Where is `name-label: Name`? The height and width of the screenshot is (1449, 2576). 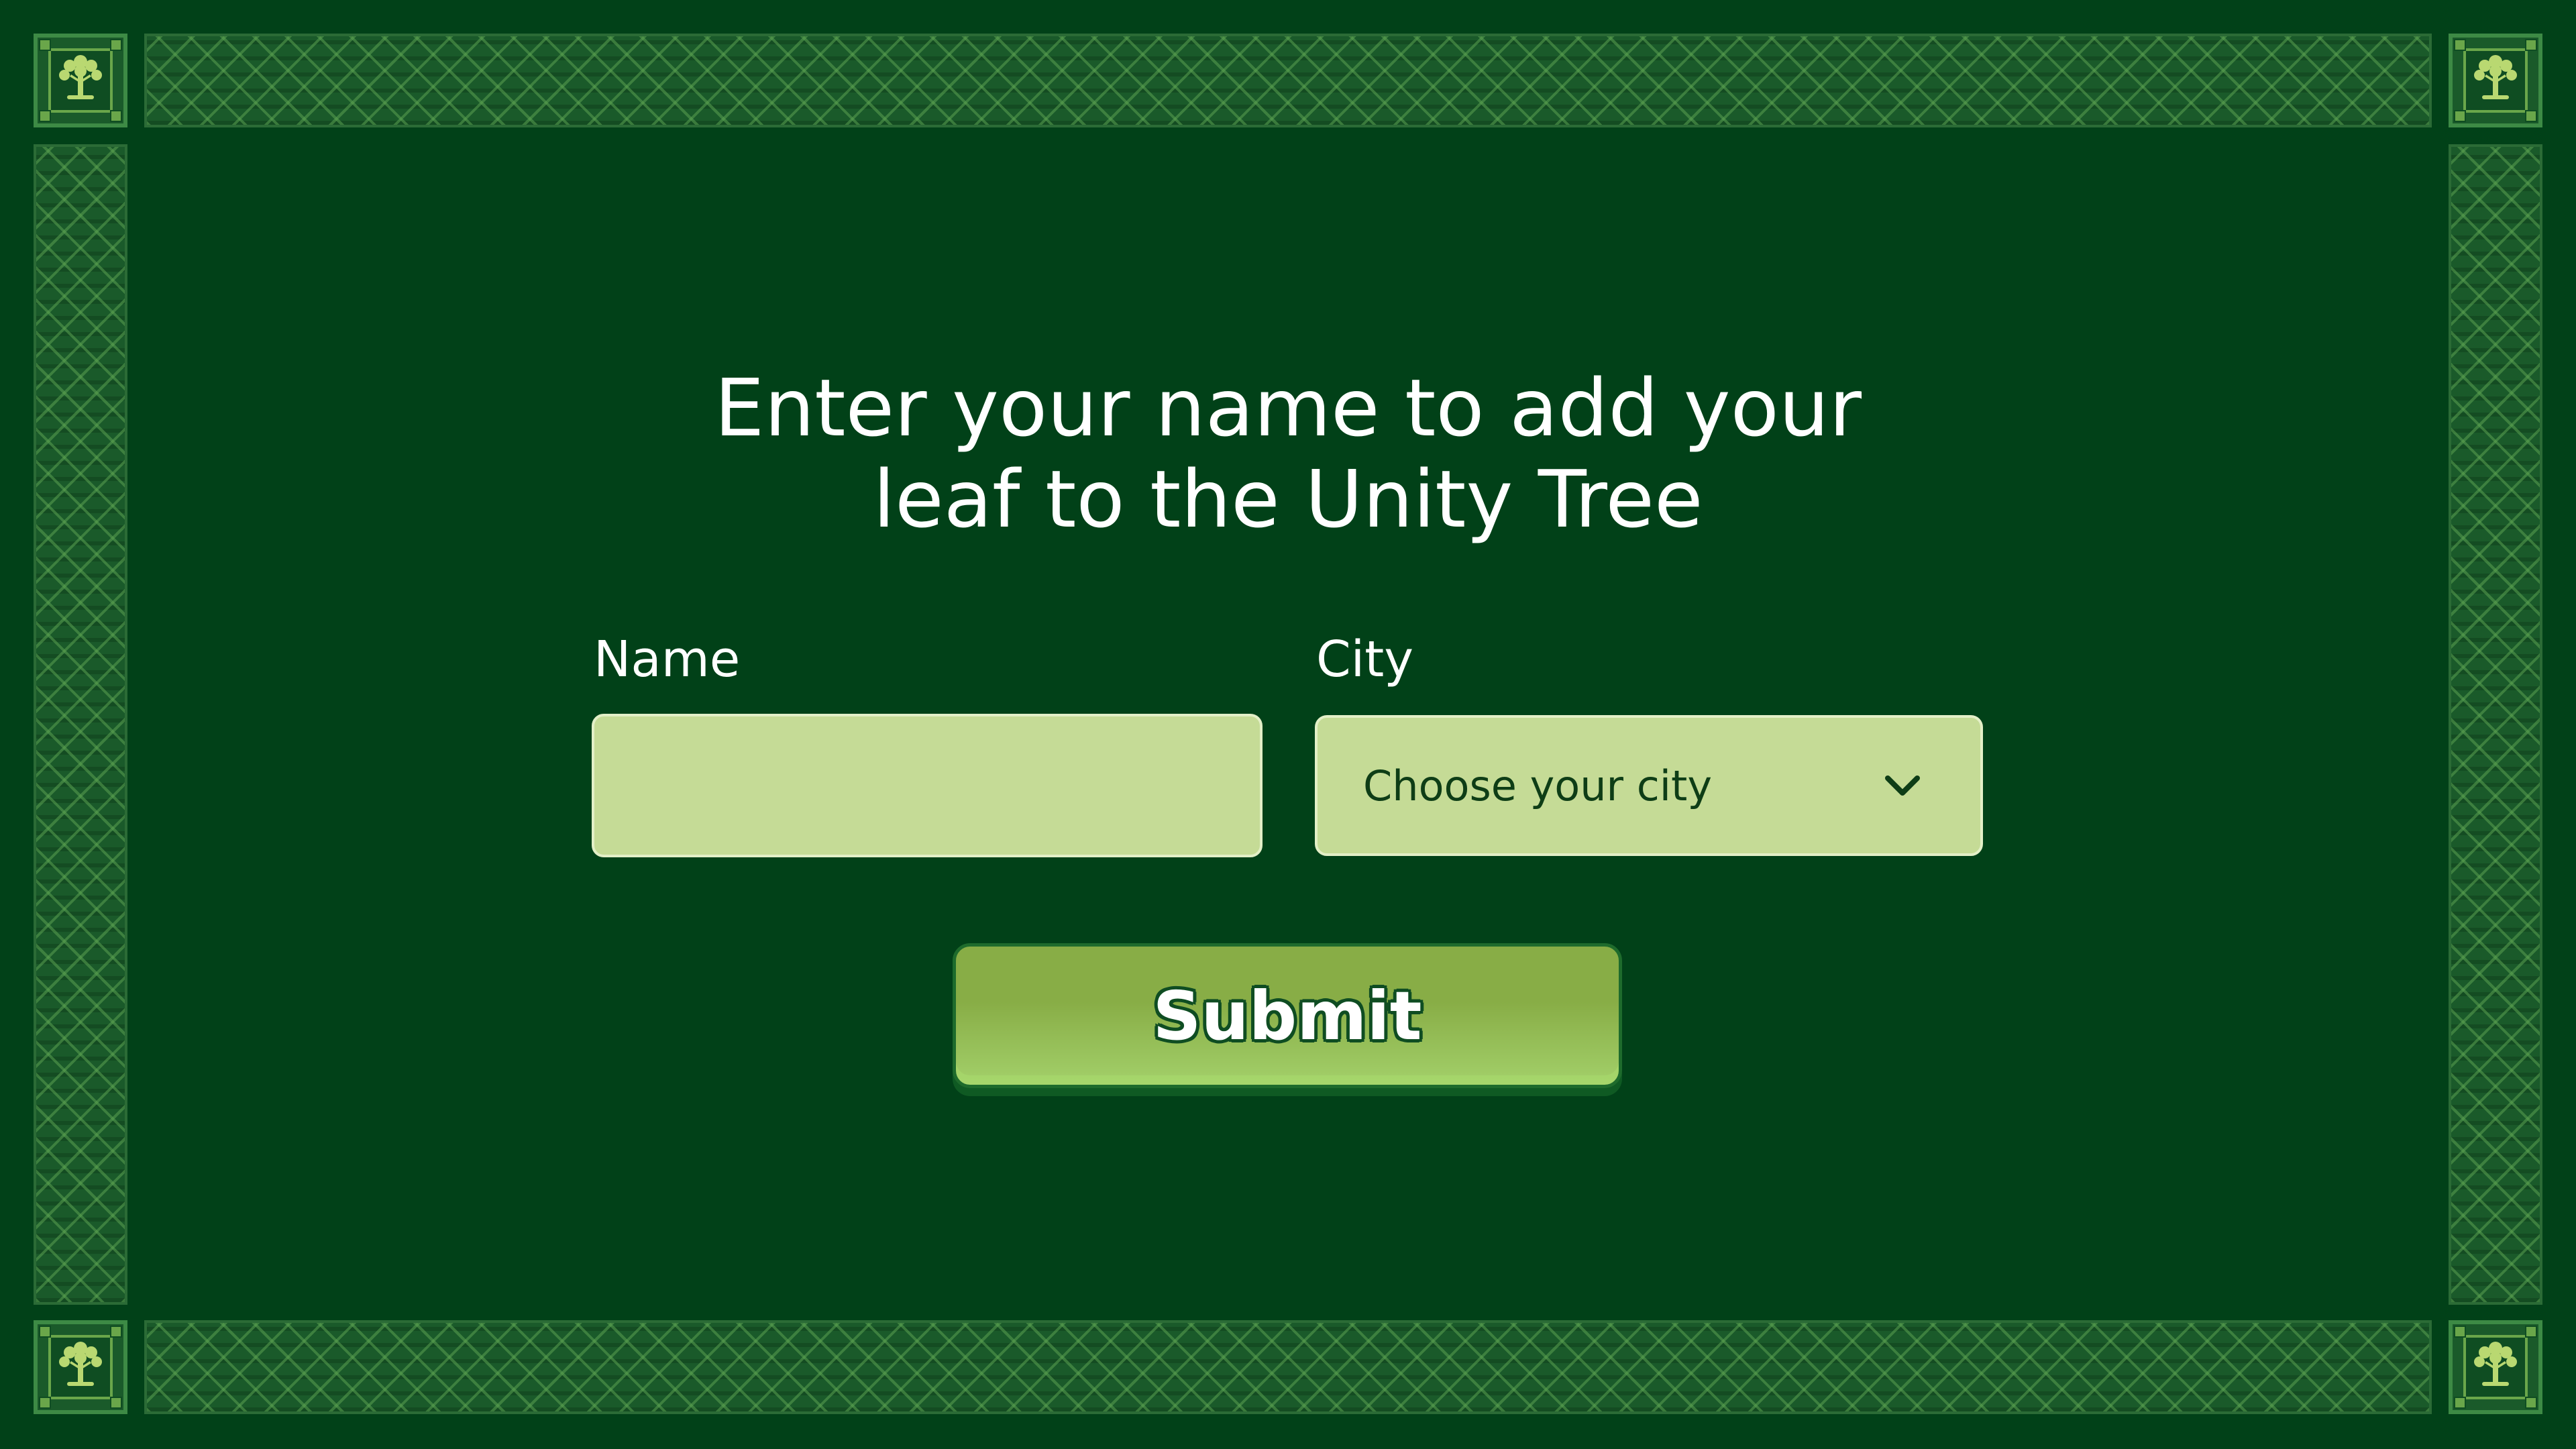
name-label: Name is located at coordinates (667, 659).